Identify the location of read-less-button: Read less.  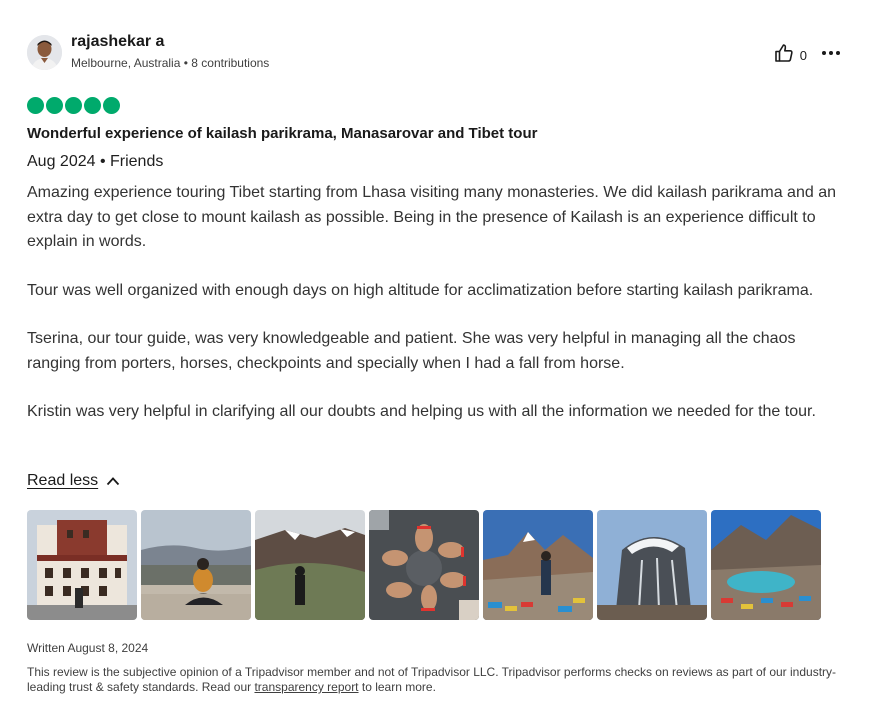
(73, 481).